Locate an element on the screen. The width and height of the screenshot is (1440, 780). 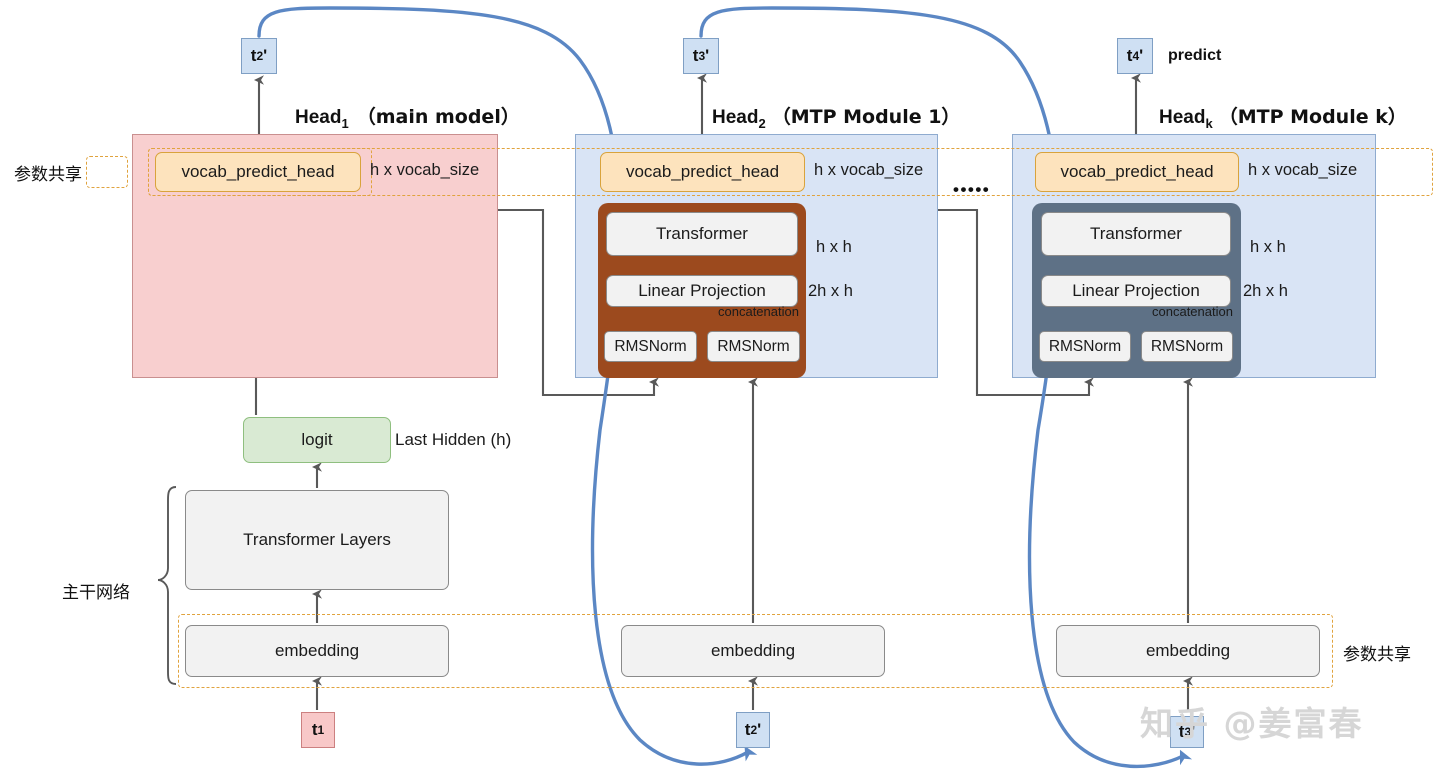
dim-label-headk: h x vocab_size is located at coordinates (1303, 170).